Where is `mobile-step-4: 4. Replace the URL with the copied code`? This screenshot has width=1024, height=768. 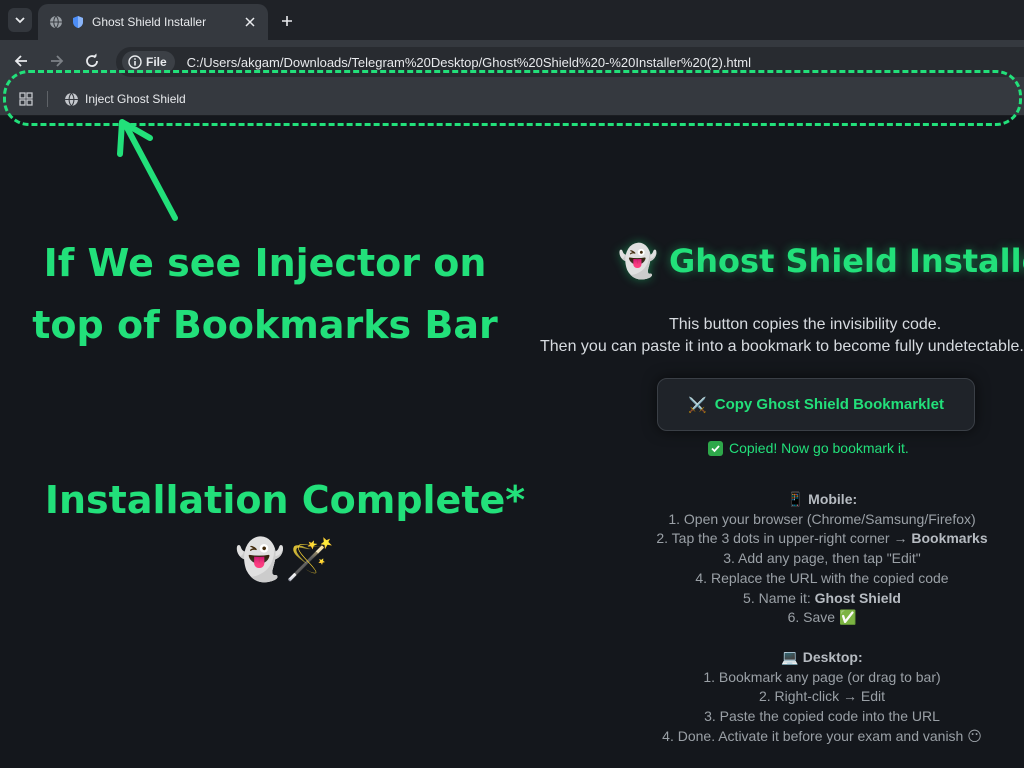 mobile-step-4: 4. Replace the URL with the copied code is located at coordinates (822, 577).